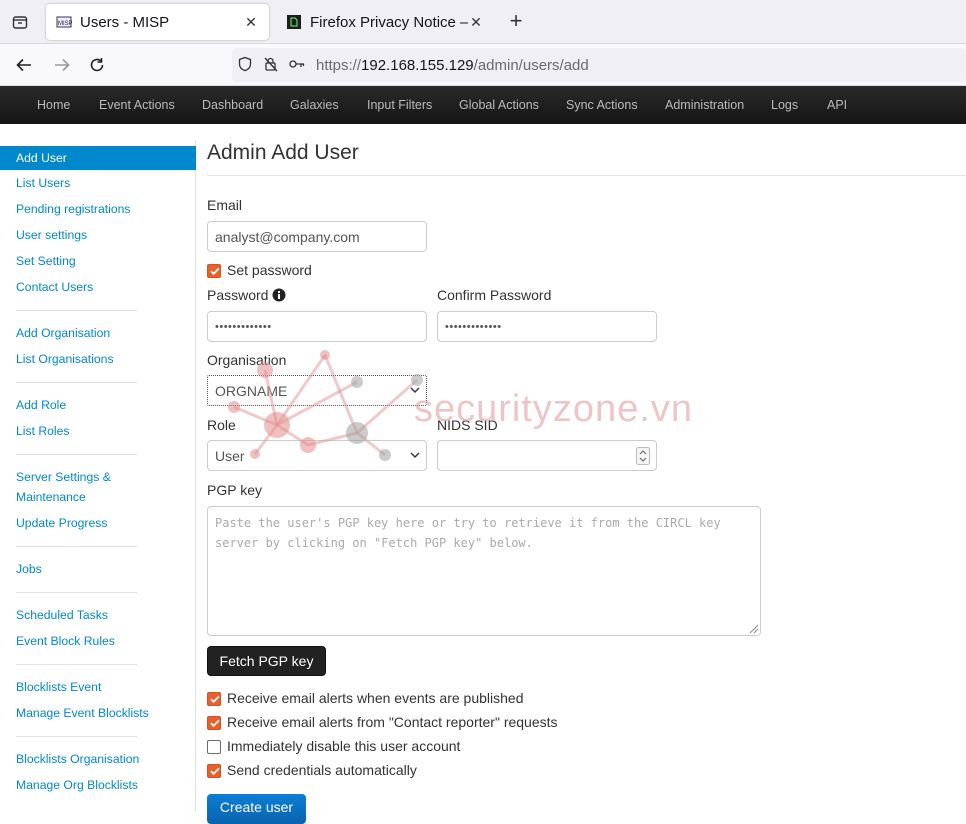  Describe the element at coordinates (20, 22) in the screenshot. I see `tab-list-icon` at that location.